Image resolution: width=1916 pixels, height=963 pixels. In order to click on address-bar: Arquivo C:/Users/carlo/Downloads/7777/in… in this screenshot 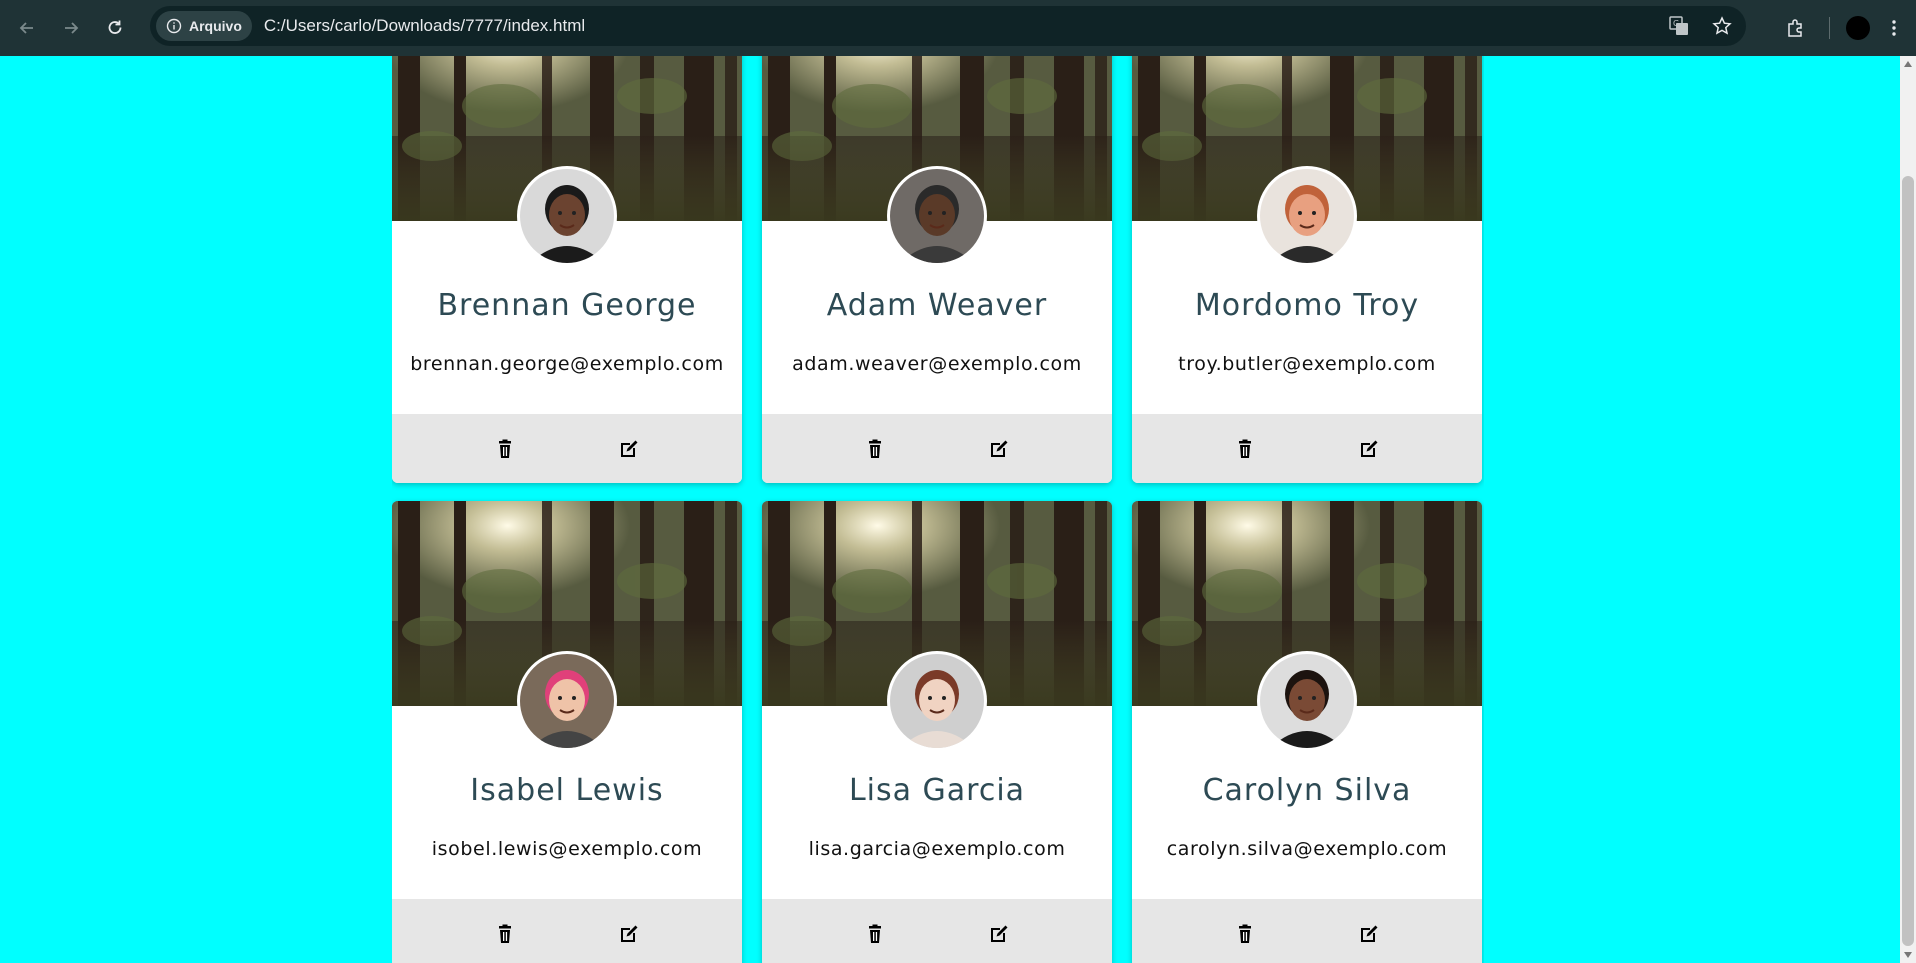, I will do `click(948, 26)`.